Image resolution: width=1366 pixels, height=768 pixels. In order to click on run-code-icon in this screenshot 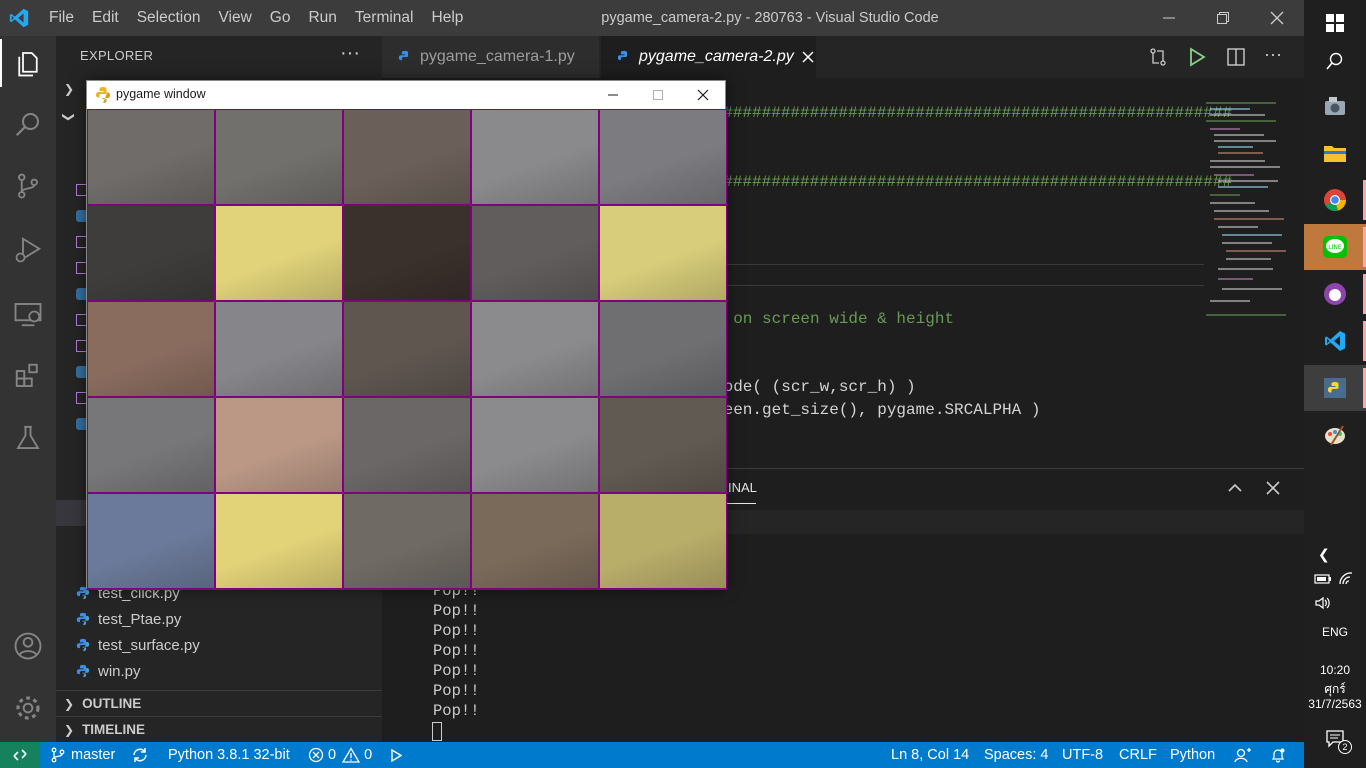, I will do `click(396, 755)`.